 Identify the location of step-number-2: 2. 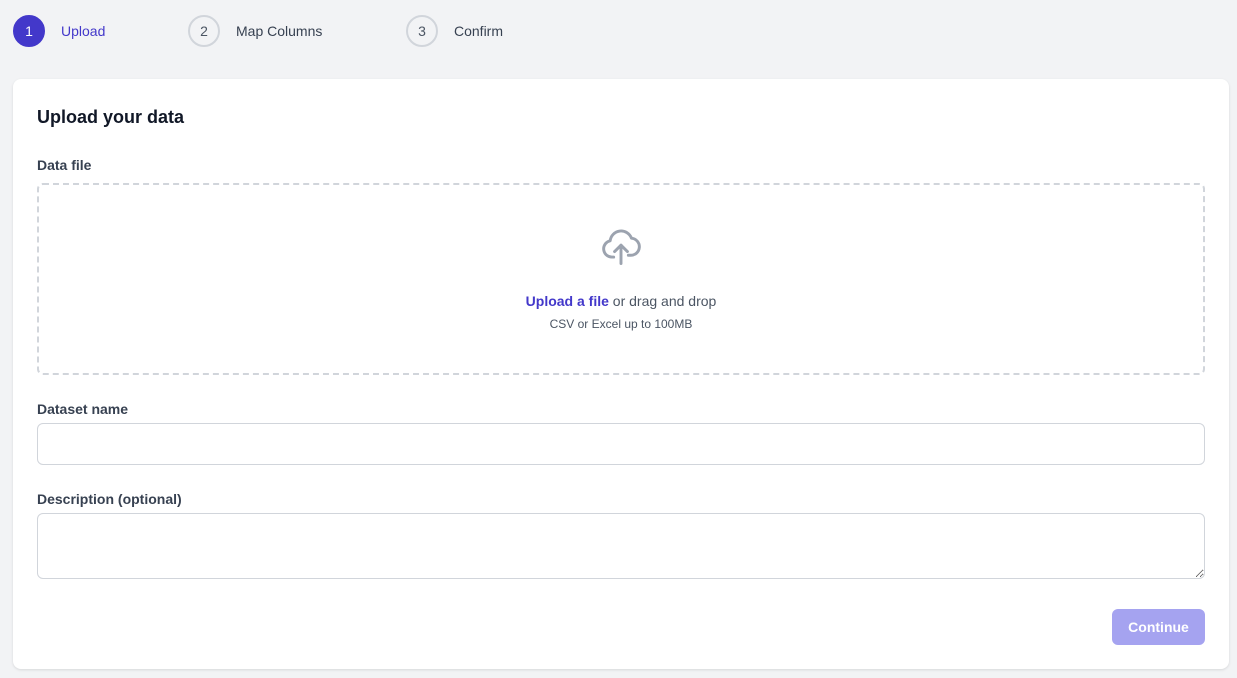
(204, 30).